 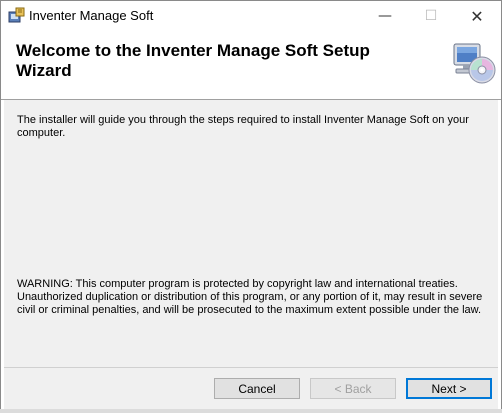 I want to click on next-button: Next >, so click(x=449, y=388).